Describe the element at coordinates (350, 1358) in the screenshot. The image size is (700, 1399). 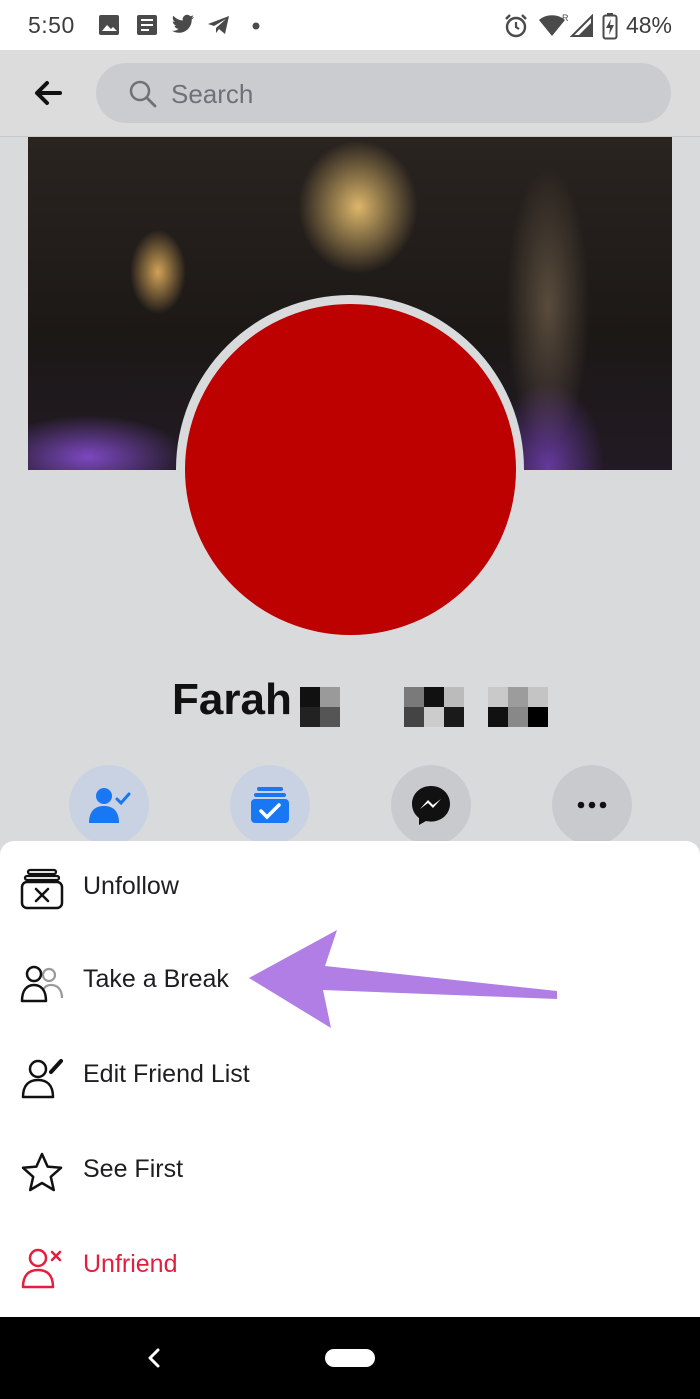
I see `nav-home-pill` at that location.